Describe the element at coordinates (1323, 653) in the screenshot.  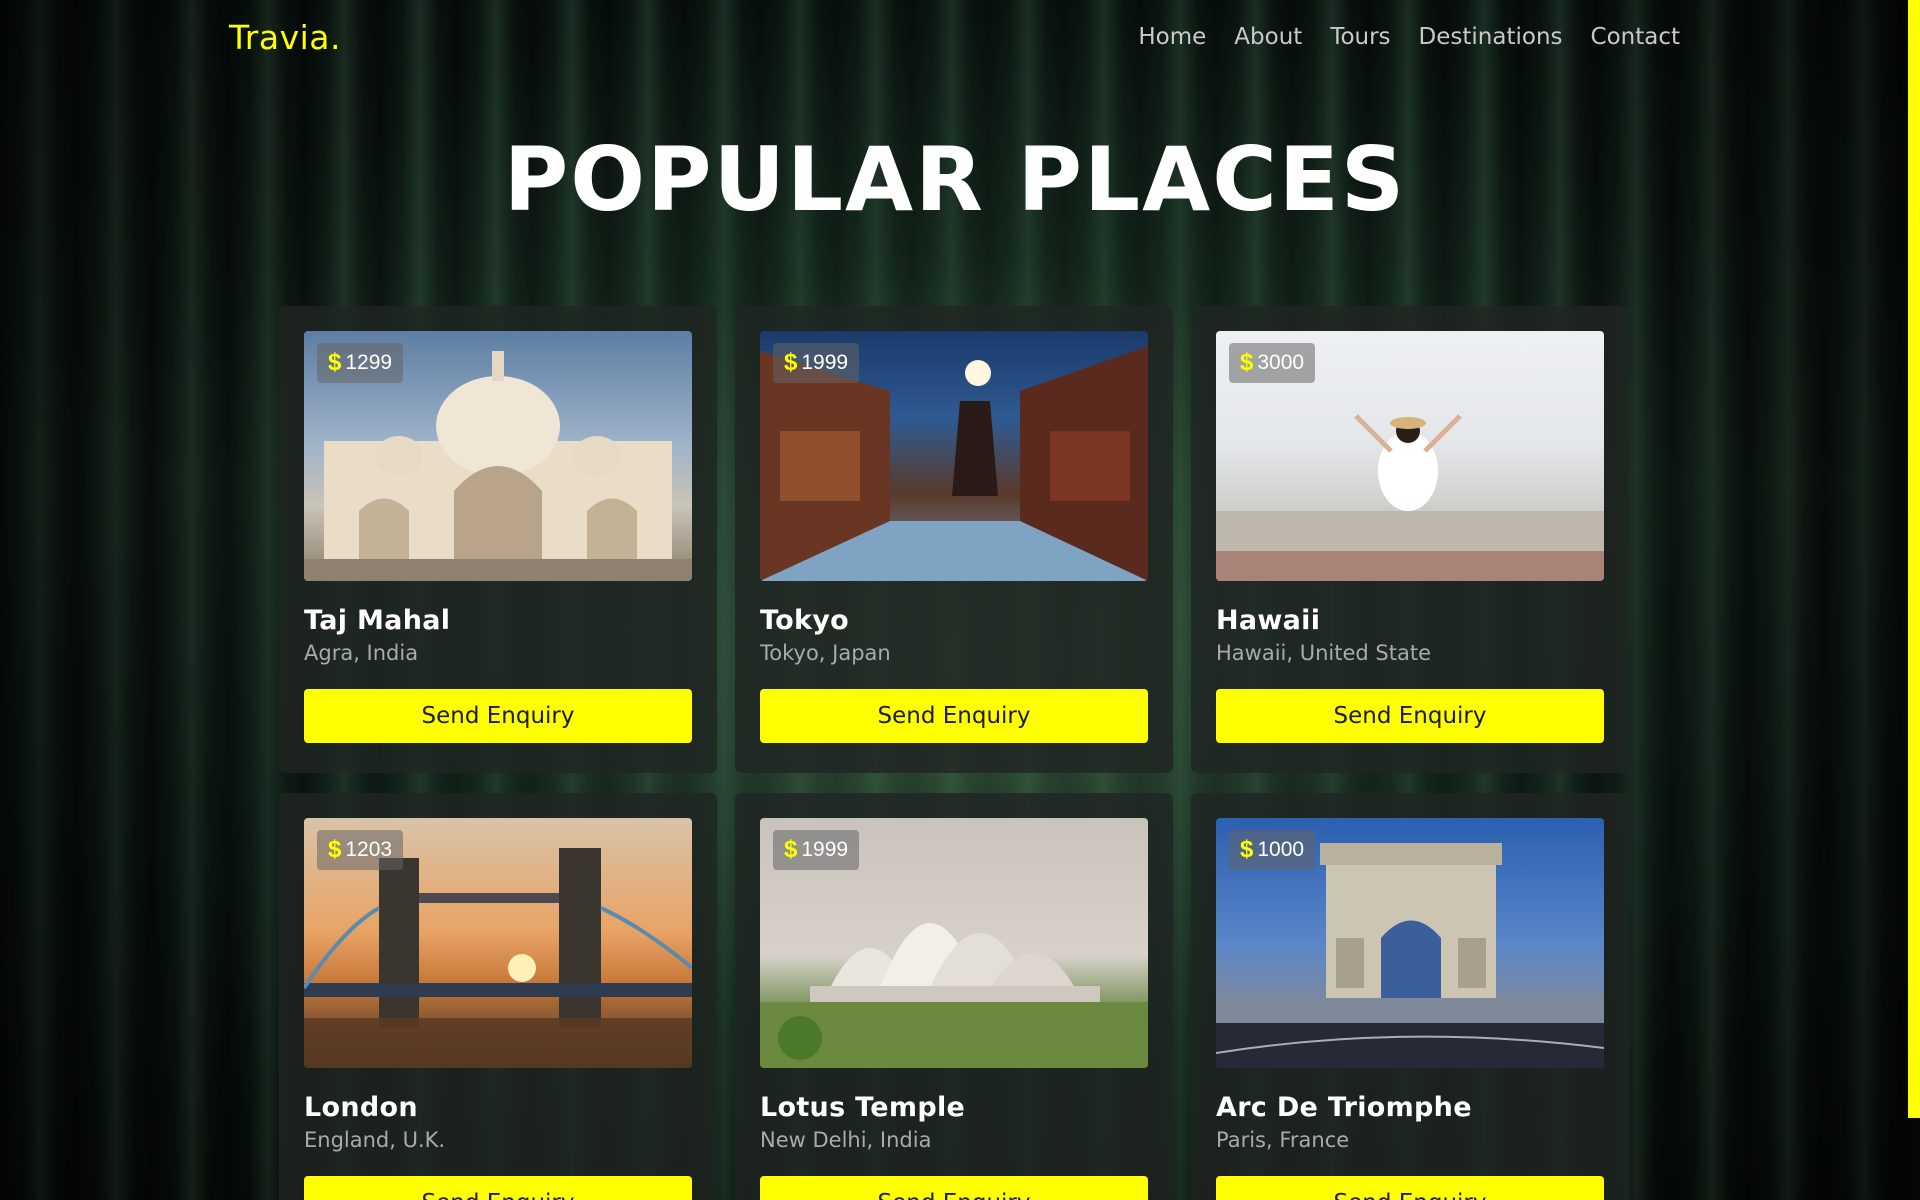
I see `place-location: Hawaii, United State` at that location.